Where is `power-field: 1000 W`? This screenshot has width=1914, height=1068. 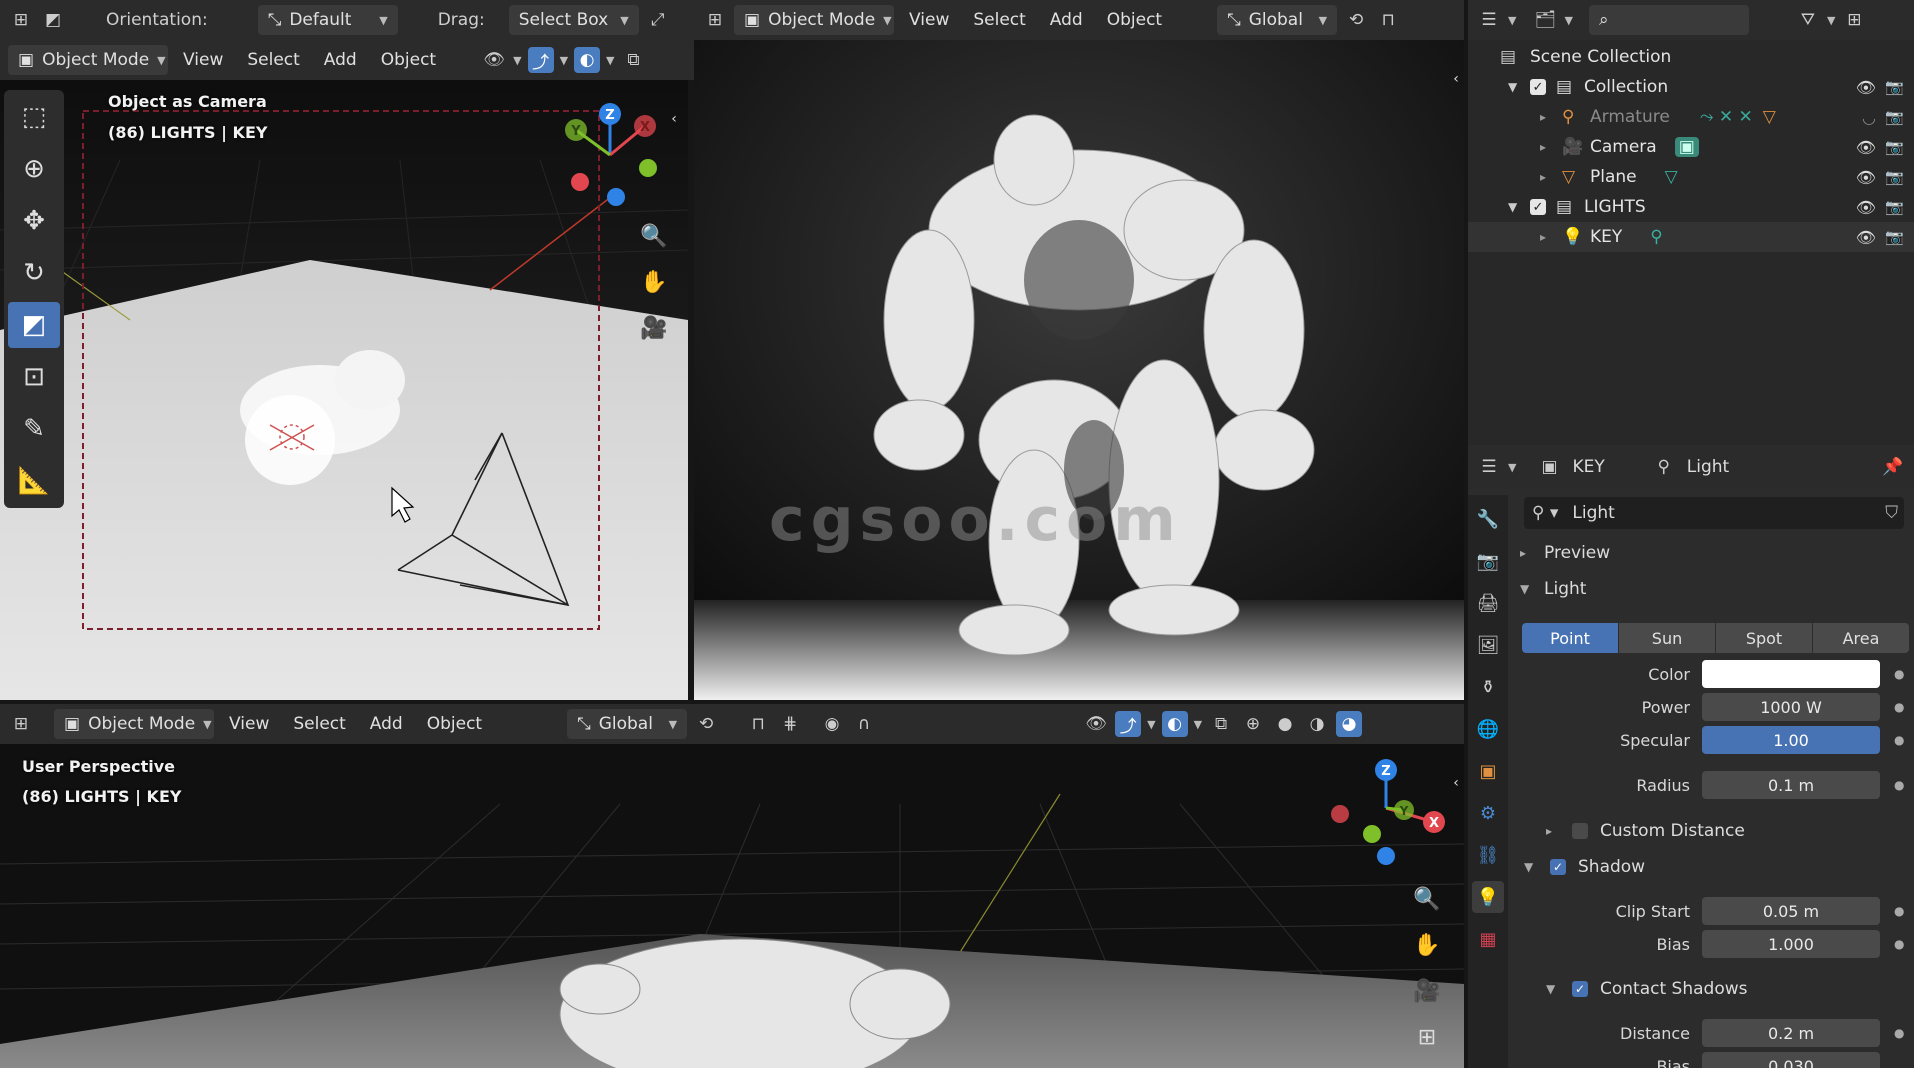 power-field: 1000 W is located at coordinates (1791, 707).